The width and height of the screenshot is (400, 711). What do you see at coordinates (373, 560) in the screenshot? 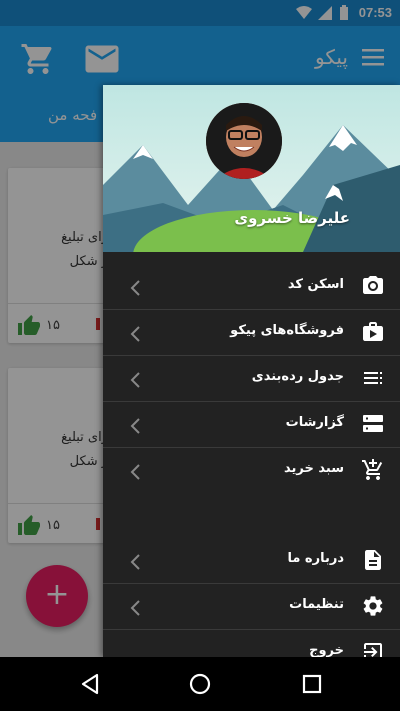
I see `document-icon` at bounding box center [373, 560].